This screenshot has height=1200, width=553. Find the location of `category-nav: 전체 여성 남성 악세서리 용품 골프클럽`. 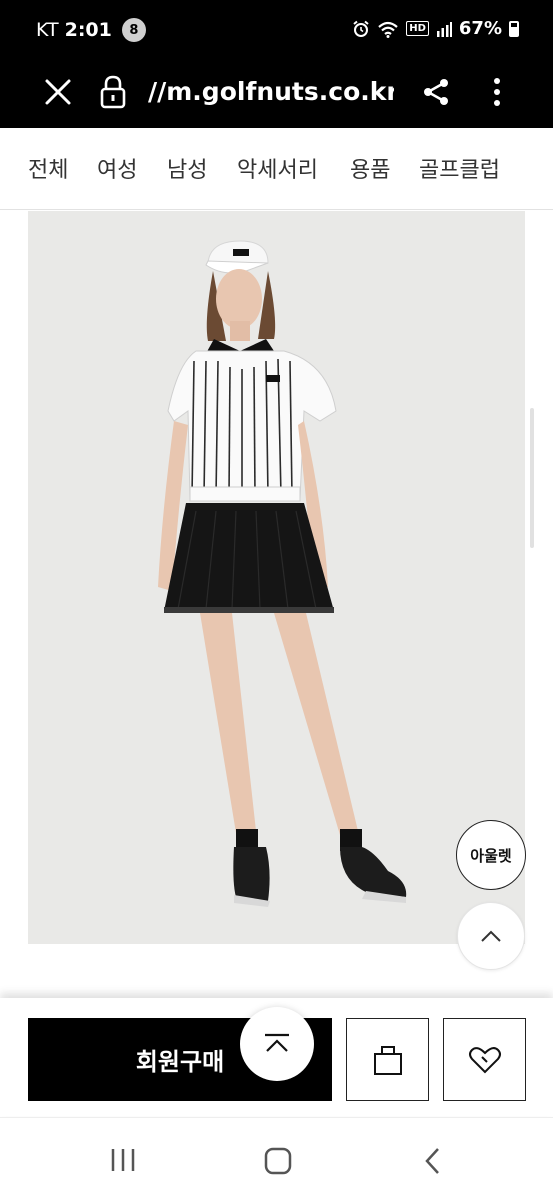

category-nav: 전체 여성 남성 악세서리 용품 골프클럽 is located at coordinates (276, 169).